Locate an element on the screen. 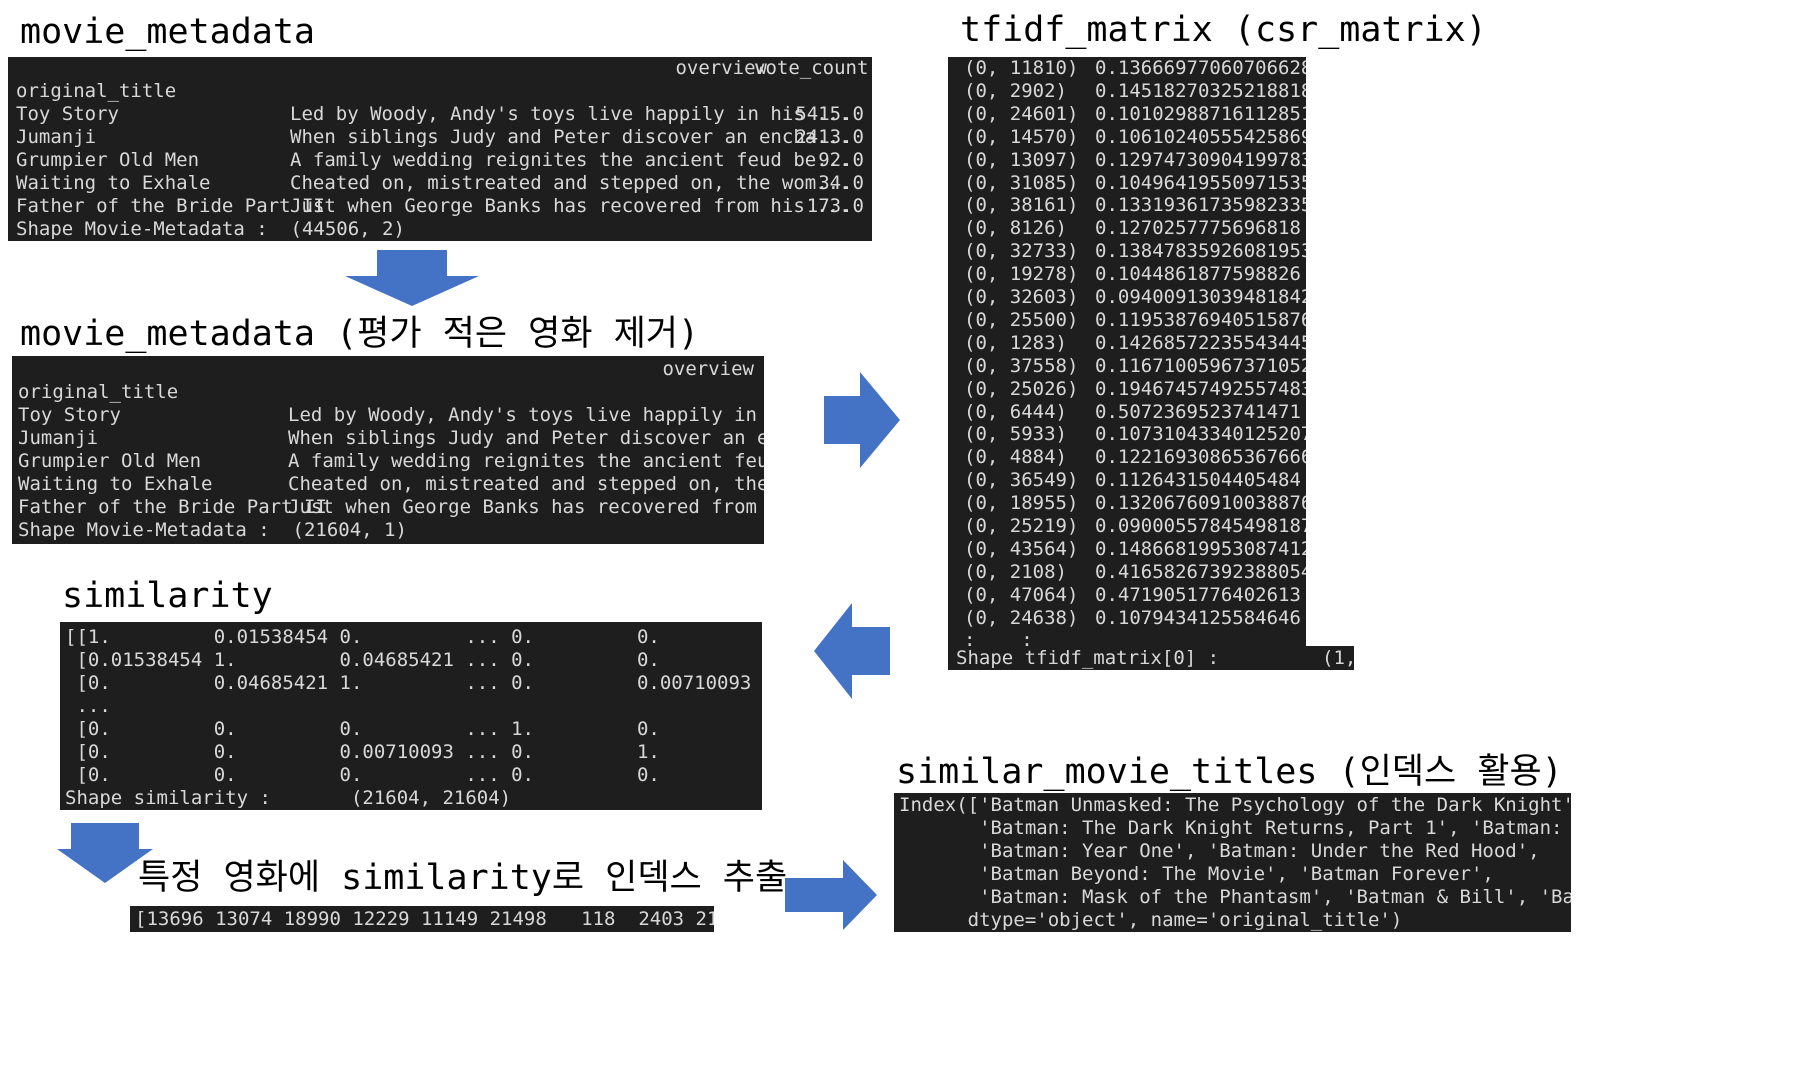  row-vote-count: 173.0 is located at coordinates (835, 206).